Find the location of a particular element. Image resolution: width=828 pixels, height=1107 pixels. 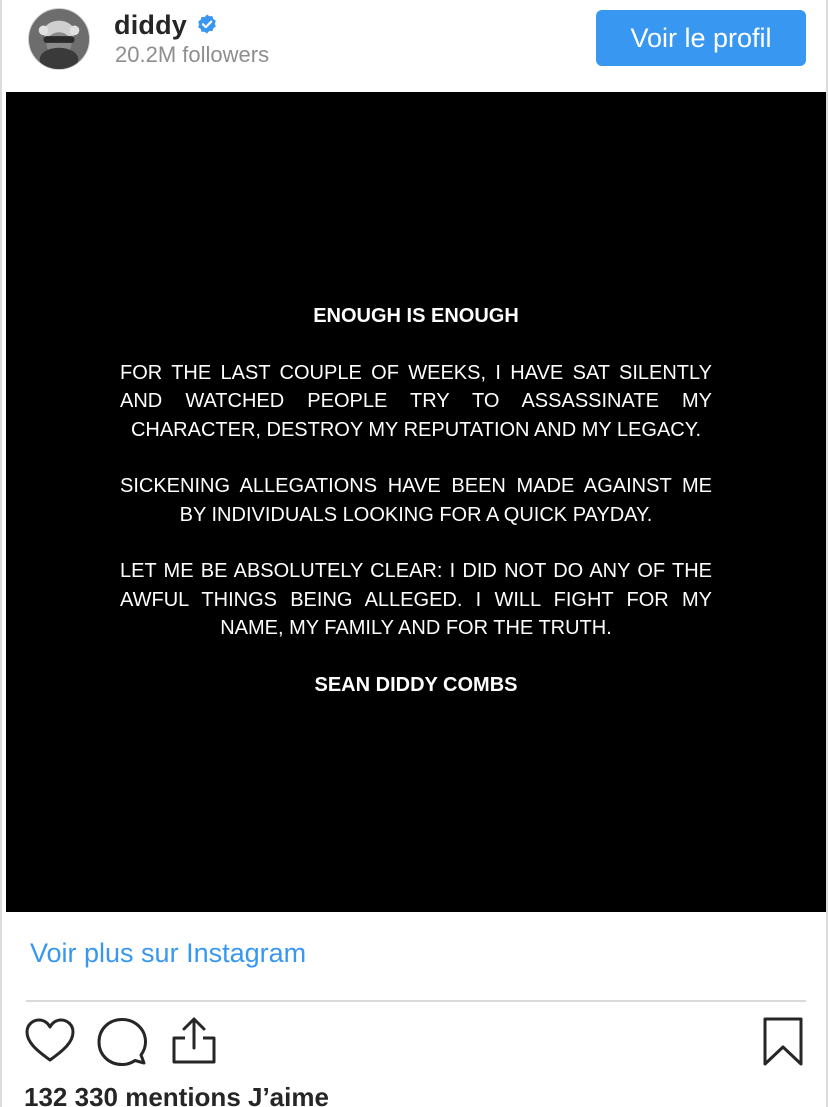

view-profile-button: Voir le profil is located at coordinates (701, 38).